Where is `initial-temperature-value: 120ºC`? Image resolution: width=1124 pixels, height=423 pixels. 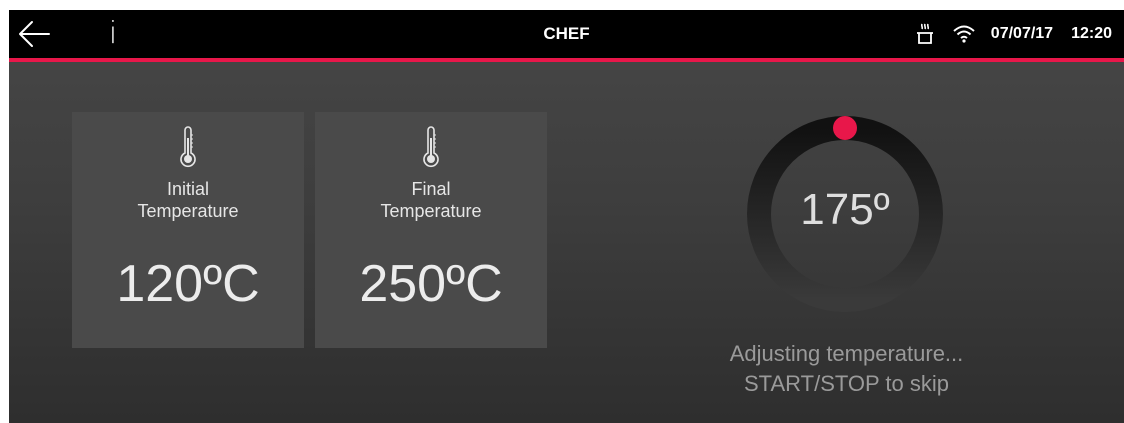
initial-temperature-value: 120ºC is located at coordinates (188, 284).